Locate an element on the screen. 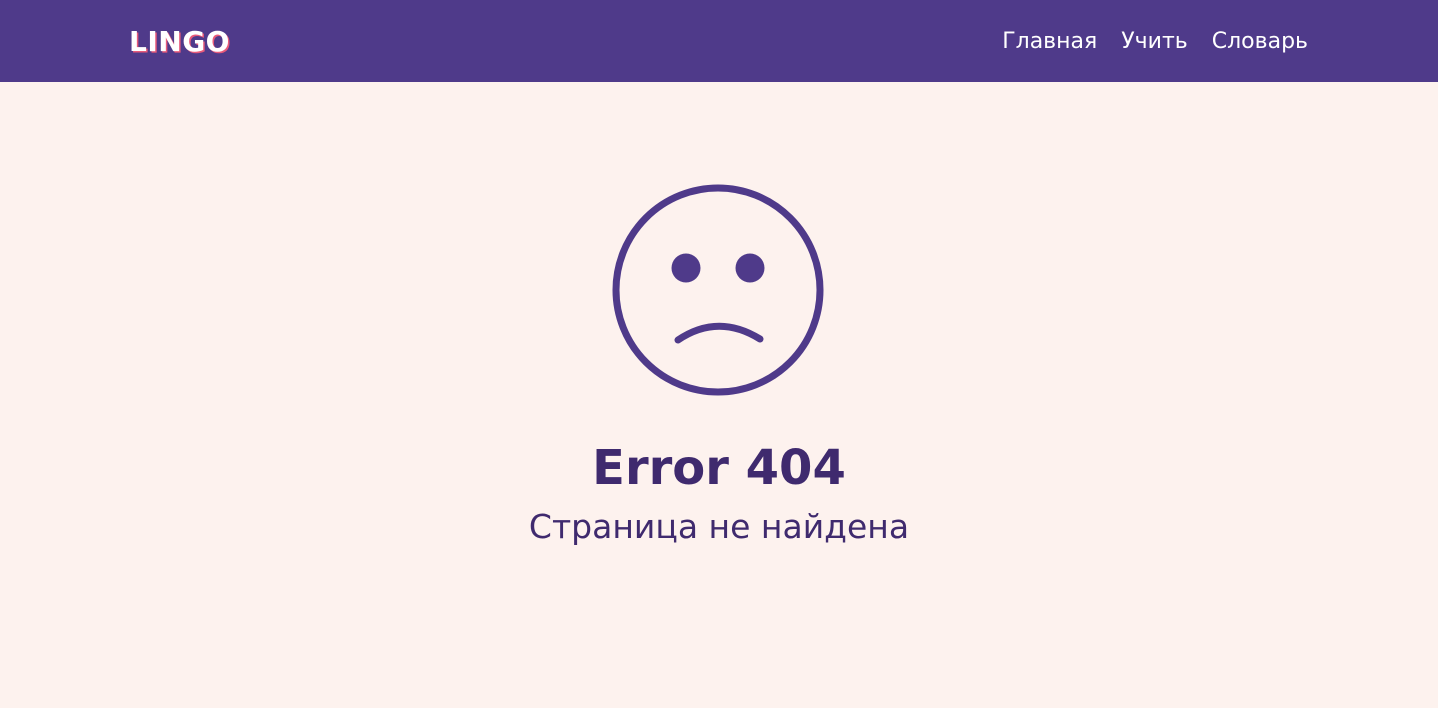  error-title: Error 404 is located at coordinates (719, 468).